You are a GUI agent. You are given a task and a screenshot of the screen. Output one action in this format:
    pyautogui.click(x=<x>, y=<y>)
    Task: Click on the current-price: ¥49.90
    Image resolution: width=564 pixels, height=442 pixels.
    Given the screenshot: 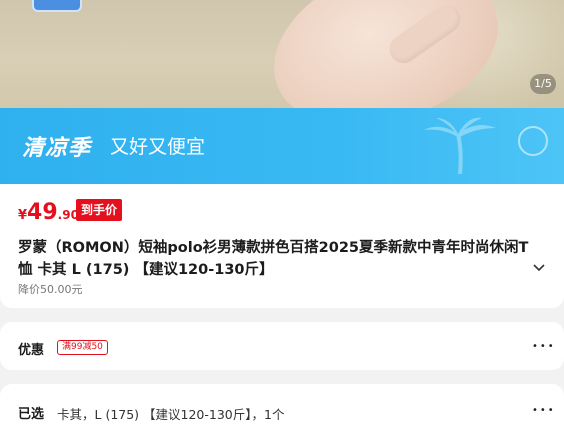 What is the action you would take?
    pyautogui.click(x=48, y=212)
    